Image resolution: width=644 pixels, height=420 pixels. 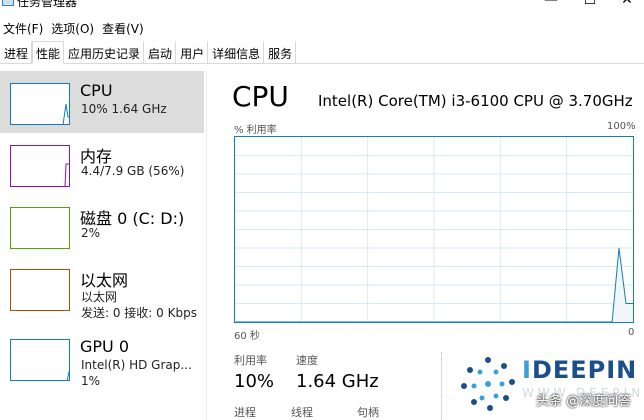 What do you see at coordinates (368, 412) in the screenshot?
I see `stat-handles-label: 句柄` at bounding box center [368, 412].